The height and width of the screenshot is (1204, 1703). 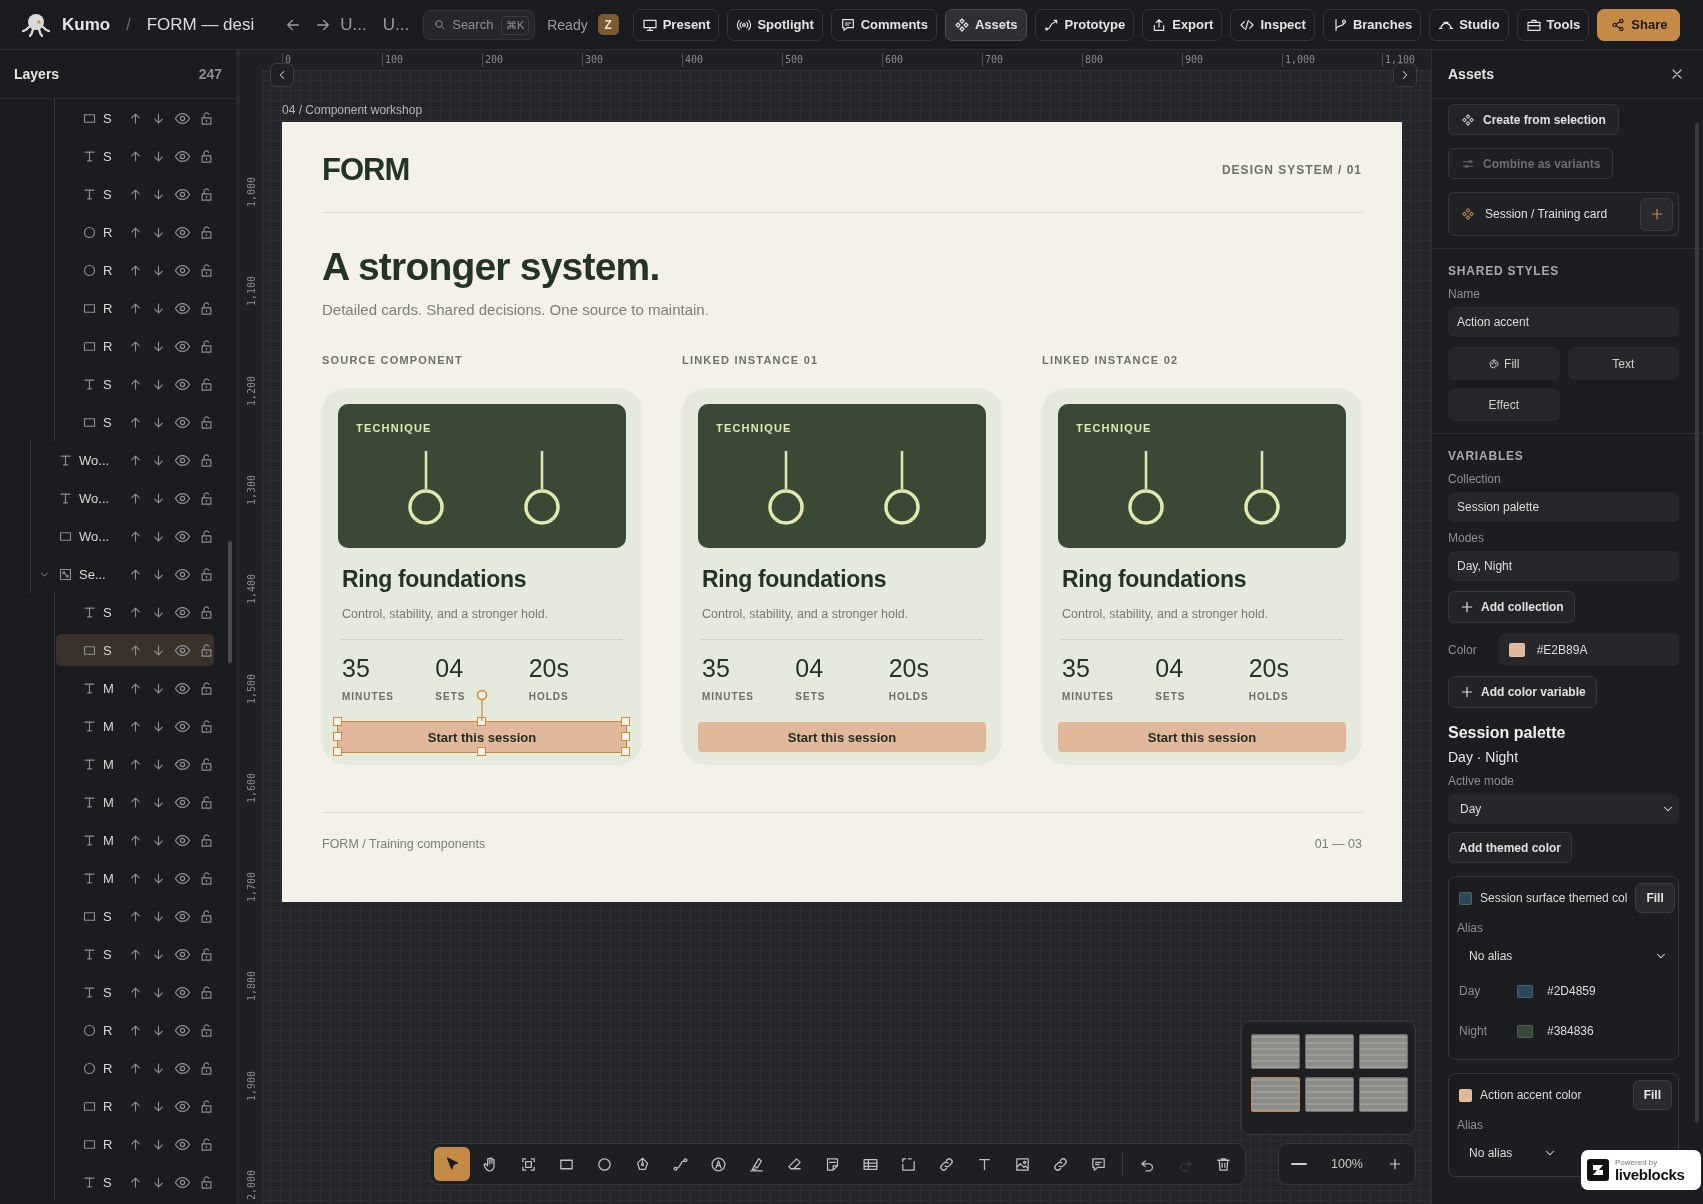 What do you see at coordinates (36, 24) in the screenshot?
I see `octopus-logo-icon` at bounding box center [36, 24].